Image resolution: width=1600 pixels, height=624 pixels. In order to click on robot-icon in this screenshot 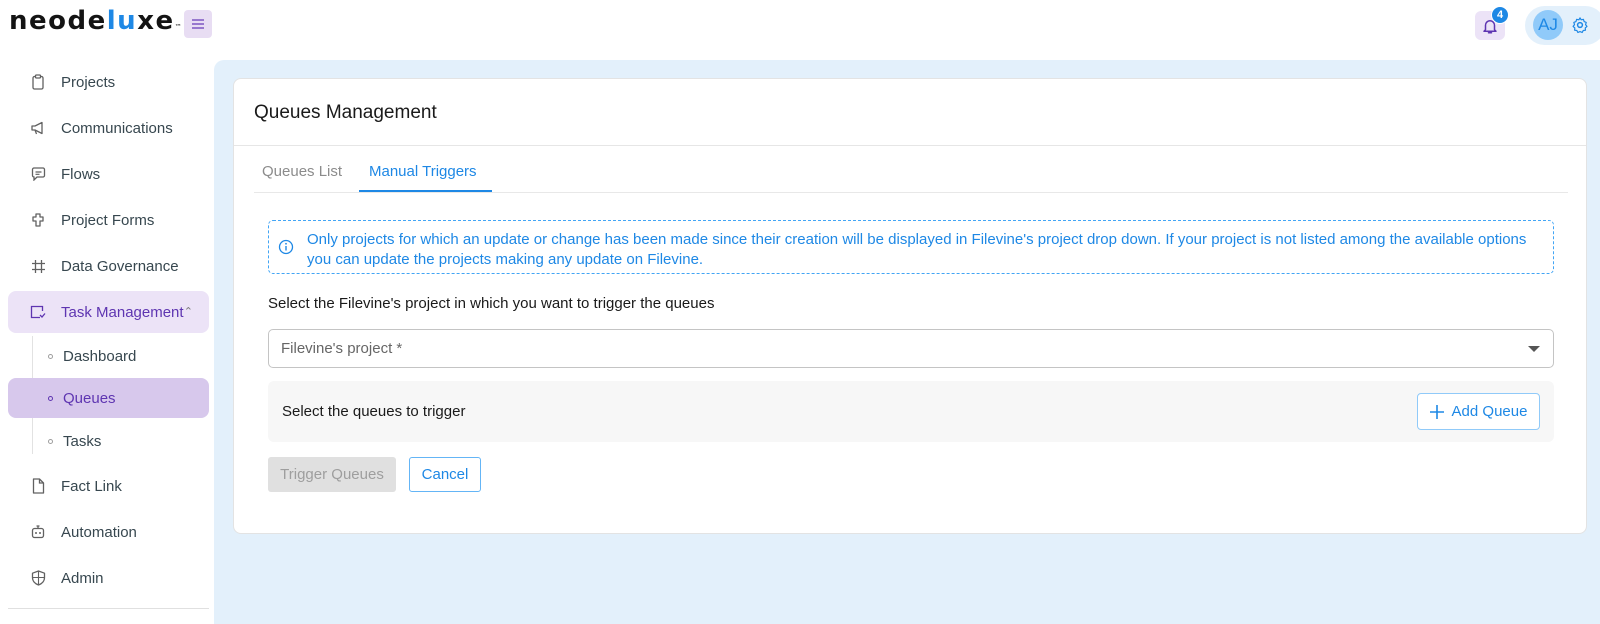, I will do `click(38, 532)`.